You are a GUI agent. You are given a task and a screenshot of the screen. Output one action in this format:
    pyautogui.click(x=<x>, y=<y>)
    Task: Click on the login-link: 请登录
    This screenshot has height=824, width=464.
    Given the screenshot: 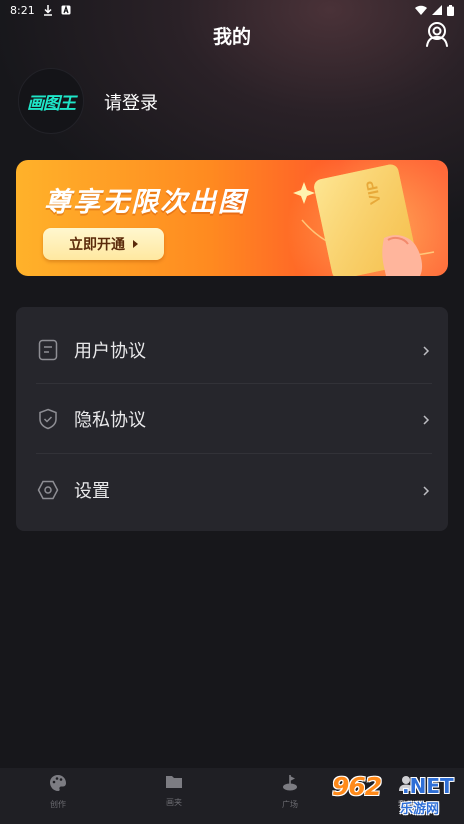 What is the action you would take?
    pyautogui.click(x=131, y=102)
    